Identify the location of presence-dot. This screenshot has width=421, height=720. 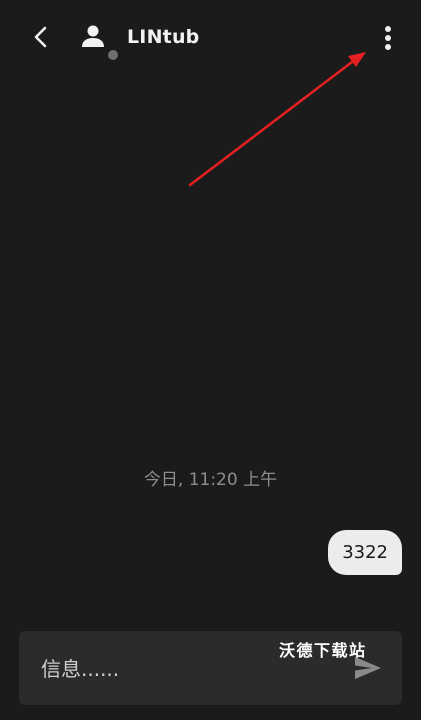
(113, 55).